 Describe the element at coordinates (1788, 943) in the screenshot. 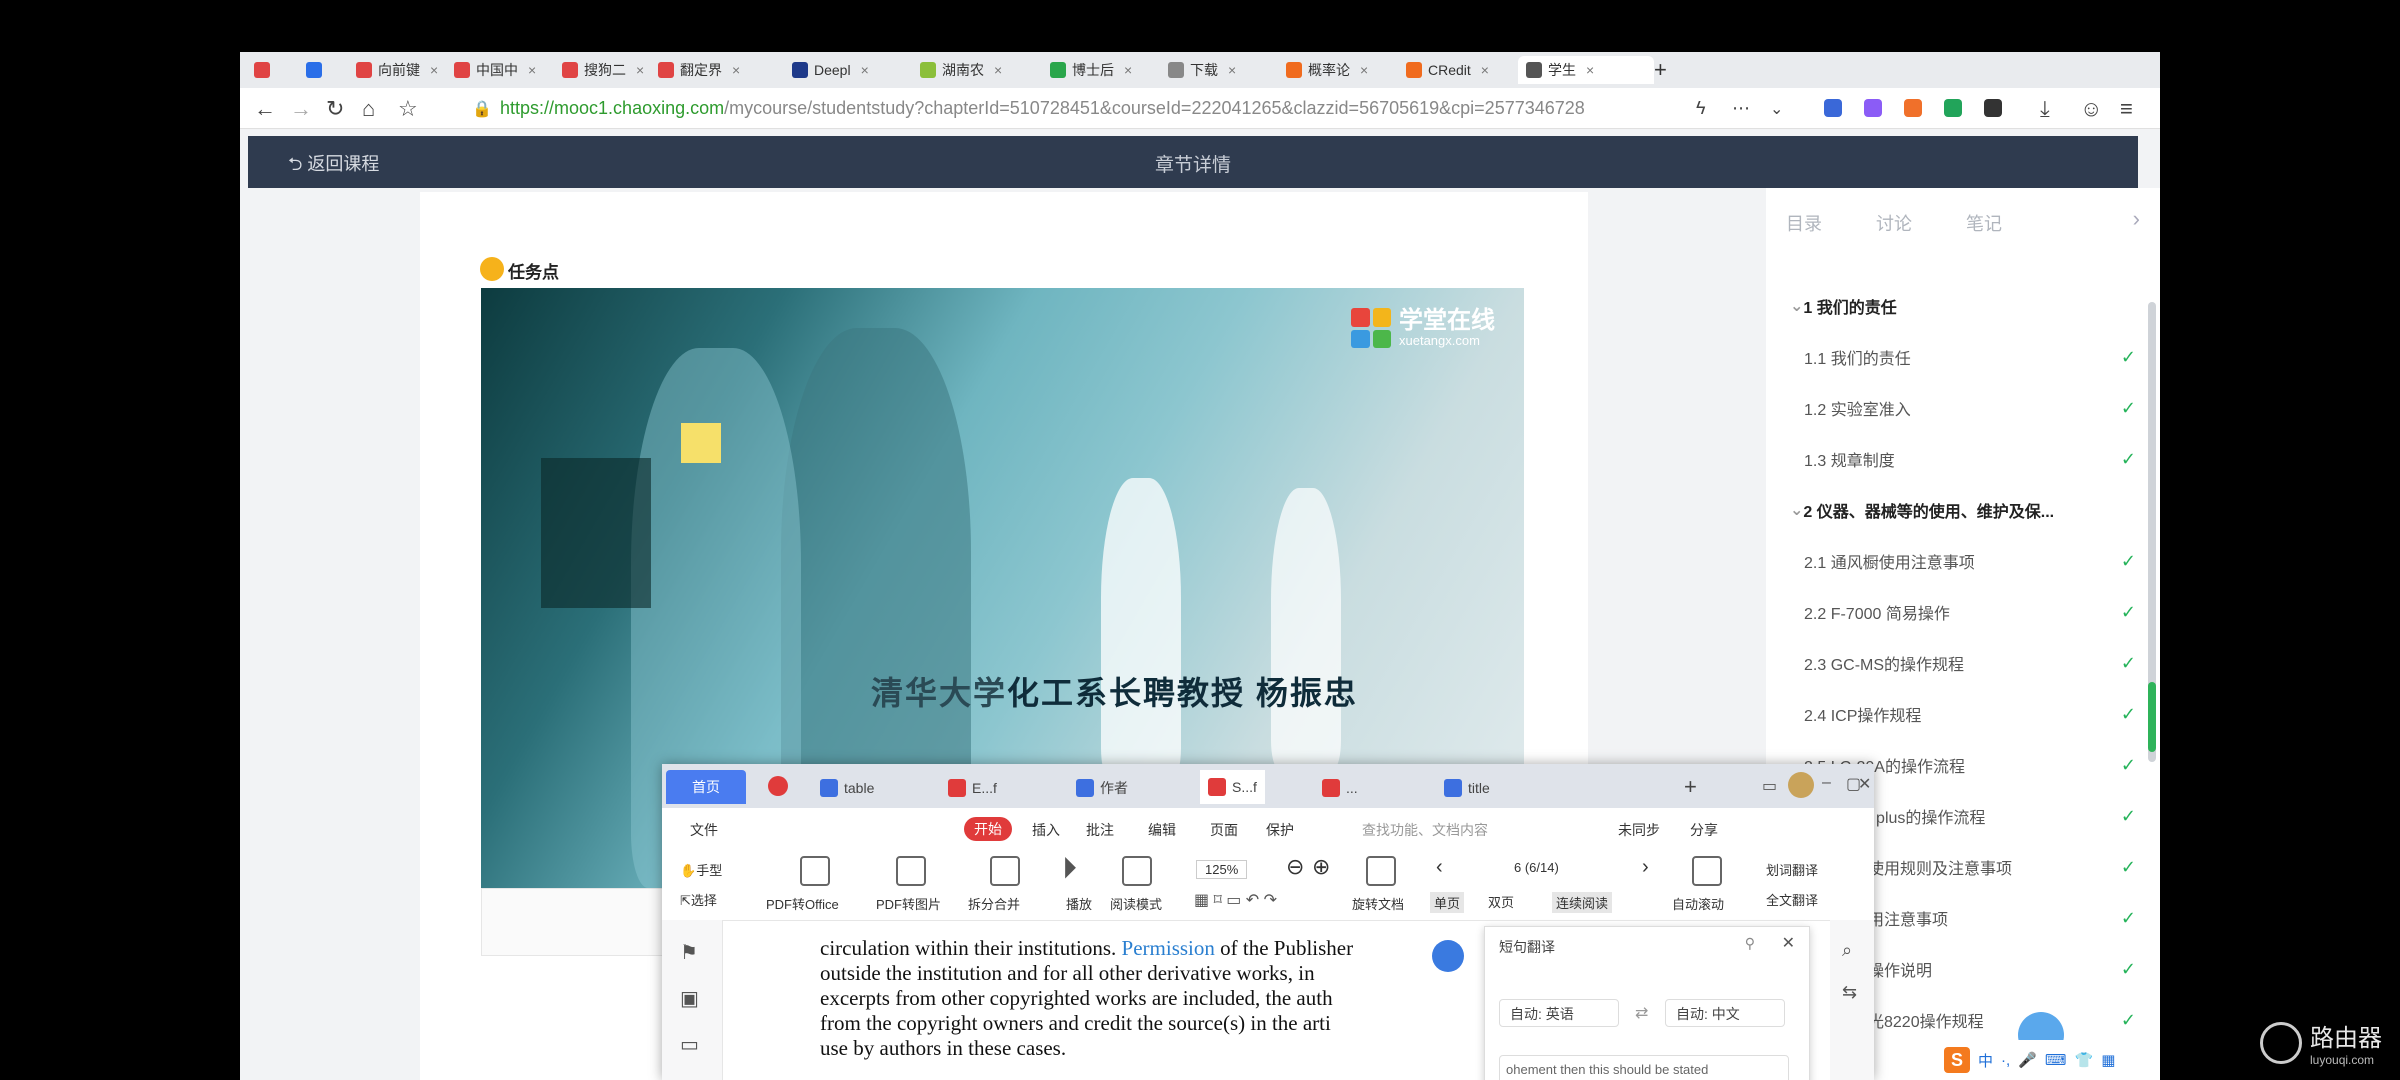

I see `translate-close-icon: ✕` at that location.